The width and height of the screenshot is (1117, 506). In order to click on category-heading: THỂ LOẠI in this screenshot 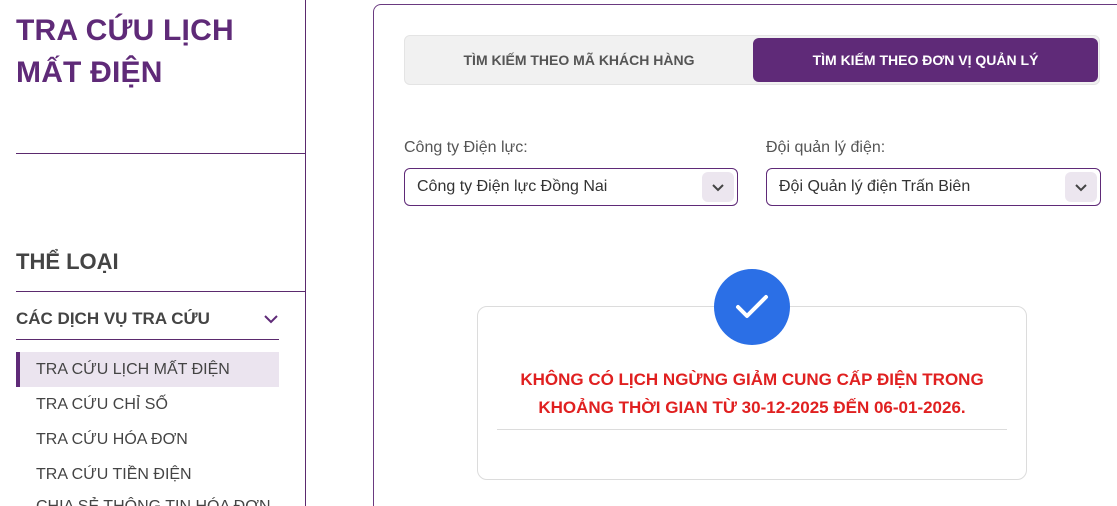, I will do `click(67, 261)`.